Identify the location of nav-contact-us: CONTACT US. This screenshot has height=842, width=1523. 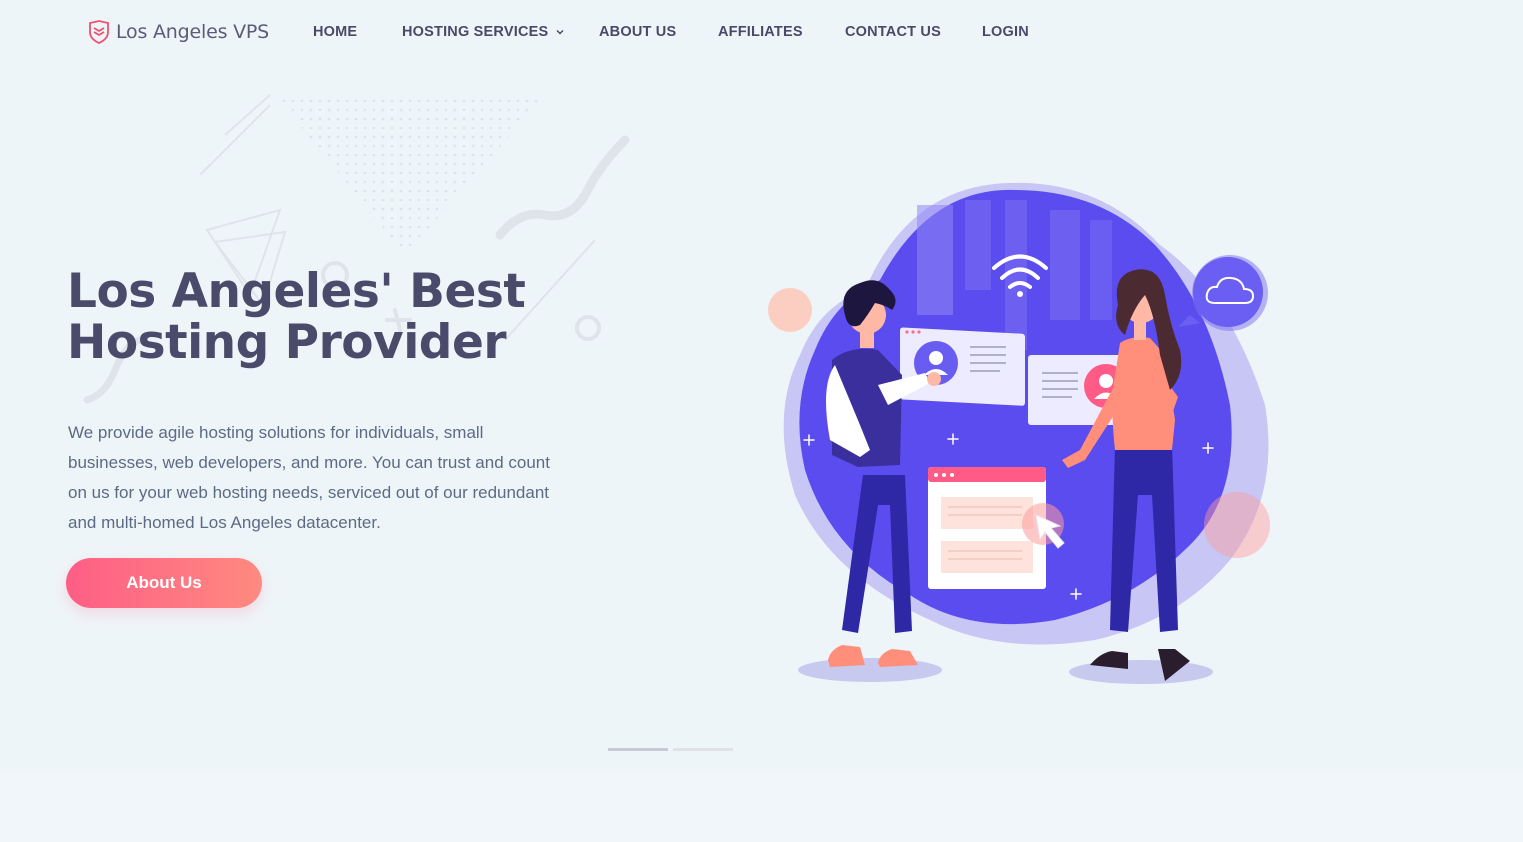
(893, 32).